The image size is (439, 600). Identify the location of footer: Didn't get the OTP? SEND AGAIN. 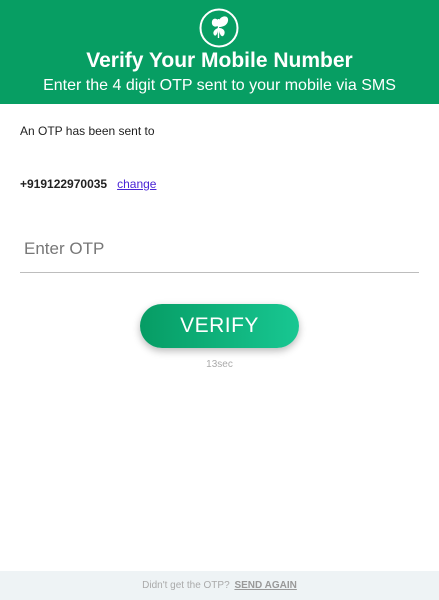
(219, 585).